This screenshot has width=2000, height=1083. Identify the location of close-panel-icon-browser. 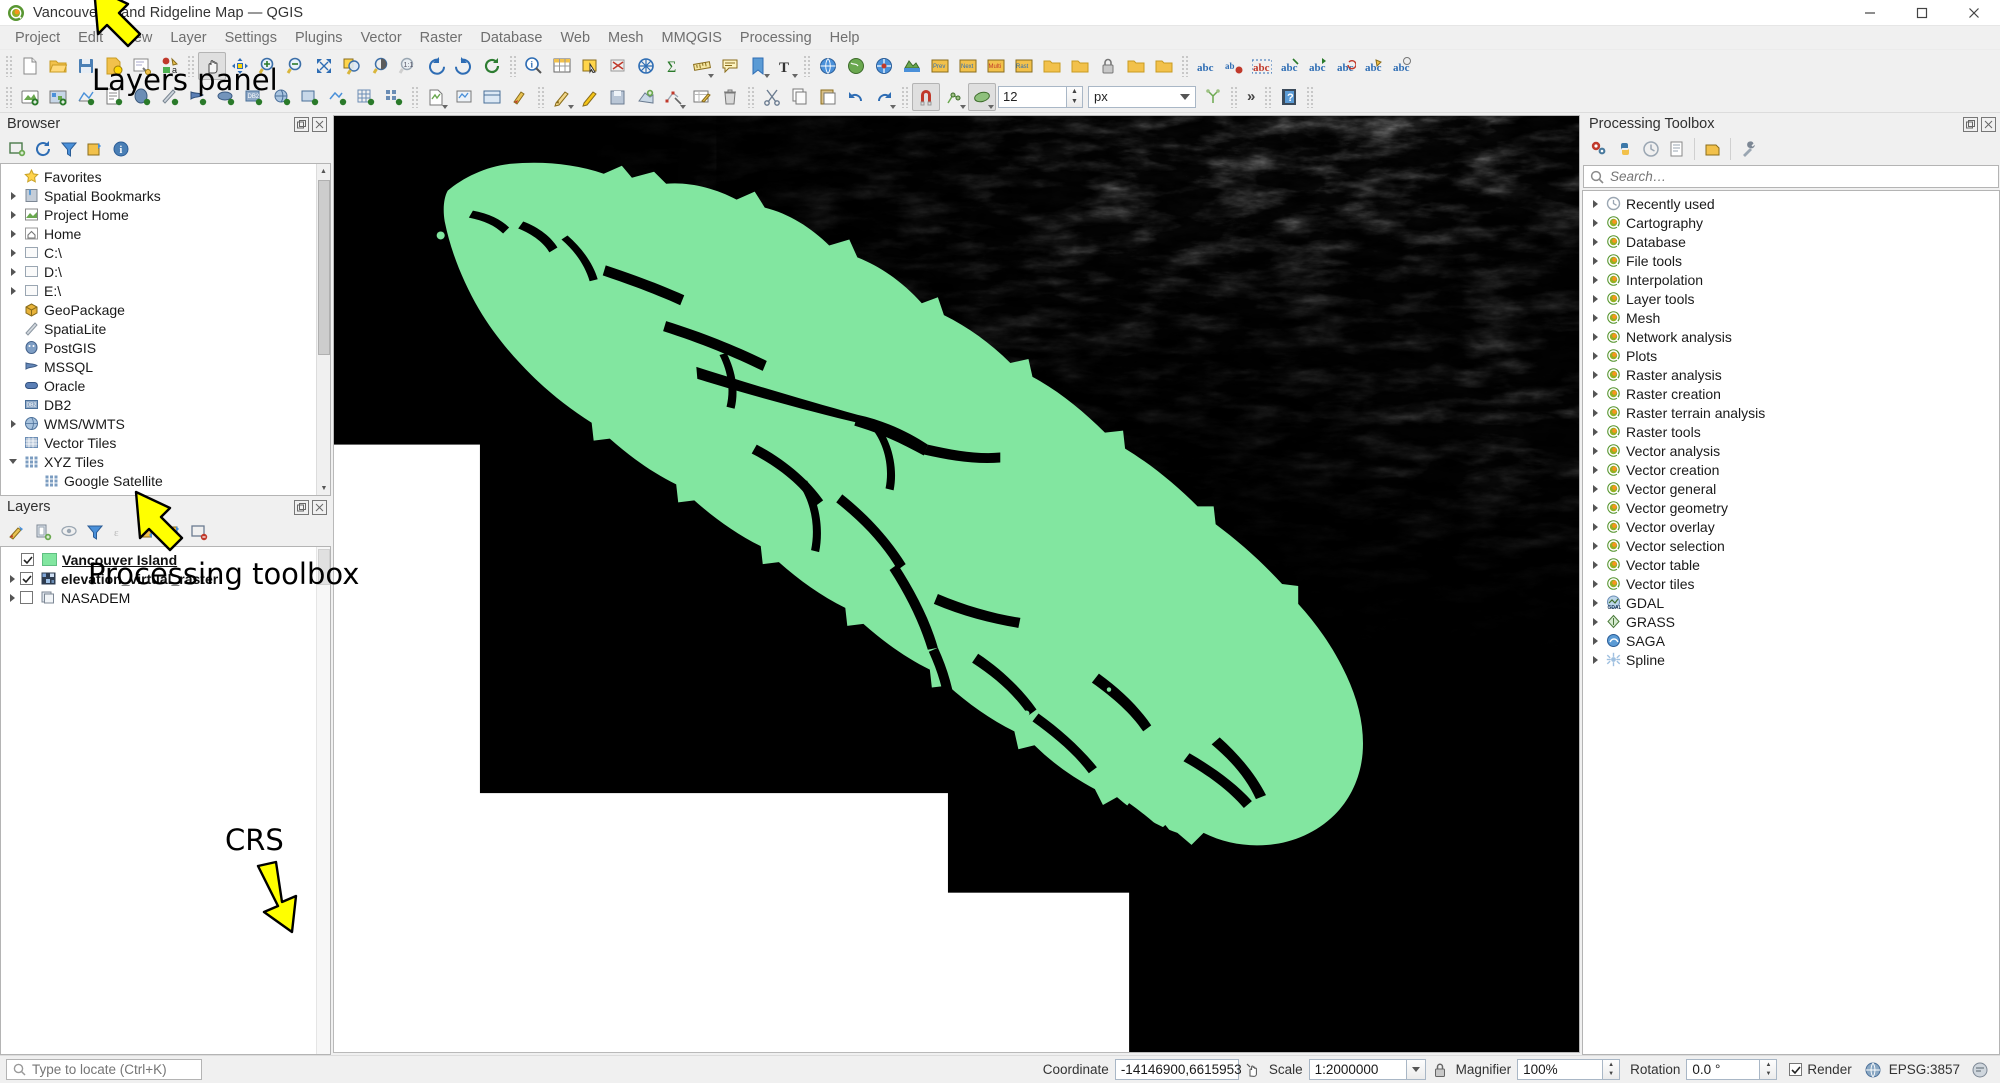
(319, 124).